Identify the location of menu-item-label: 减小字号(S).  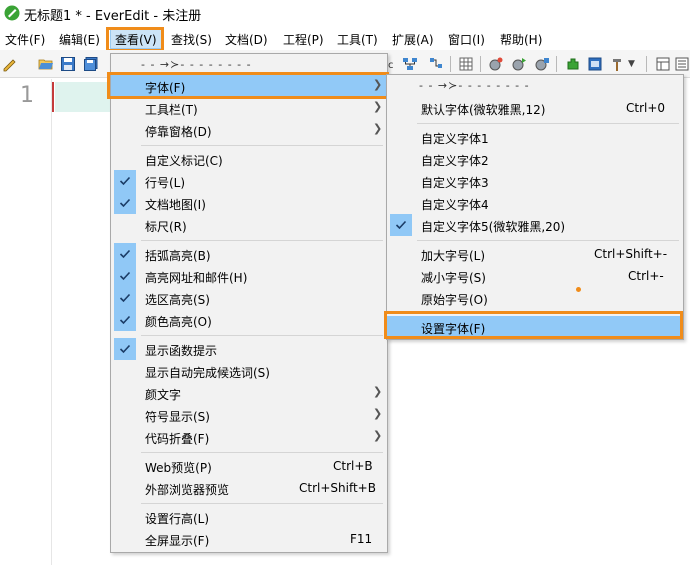
(453, 278).